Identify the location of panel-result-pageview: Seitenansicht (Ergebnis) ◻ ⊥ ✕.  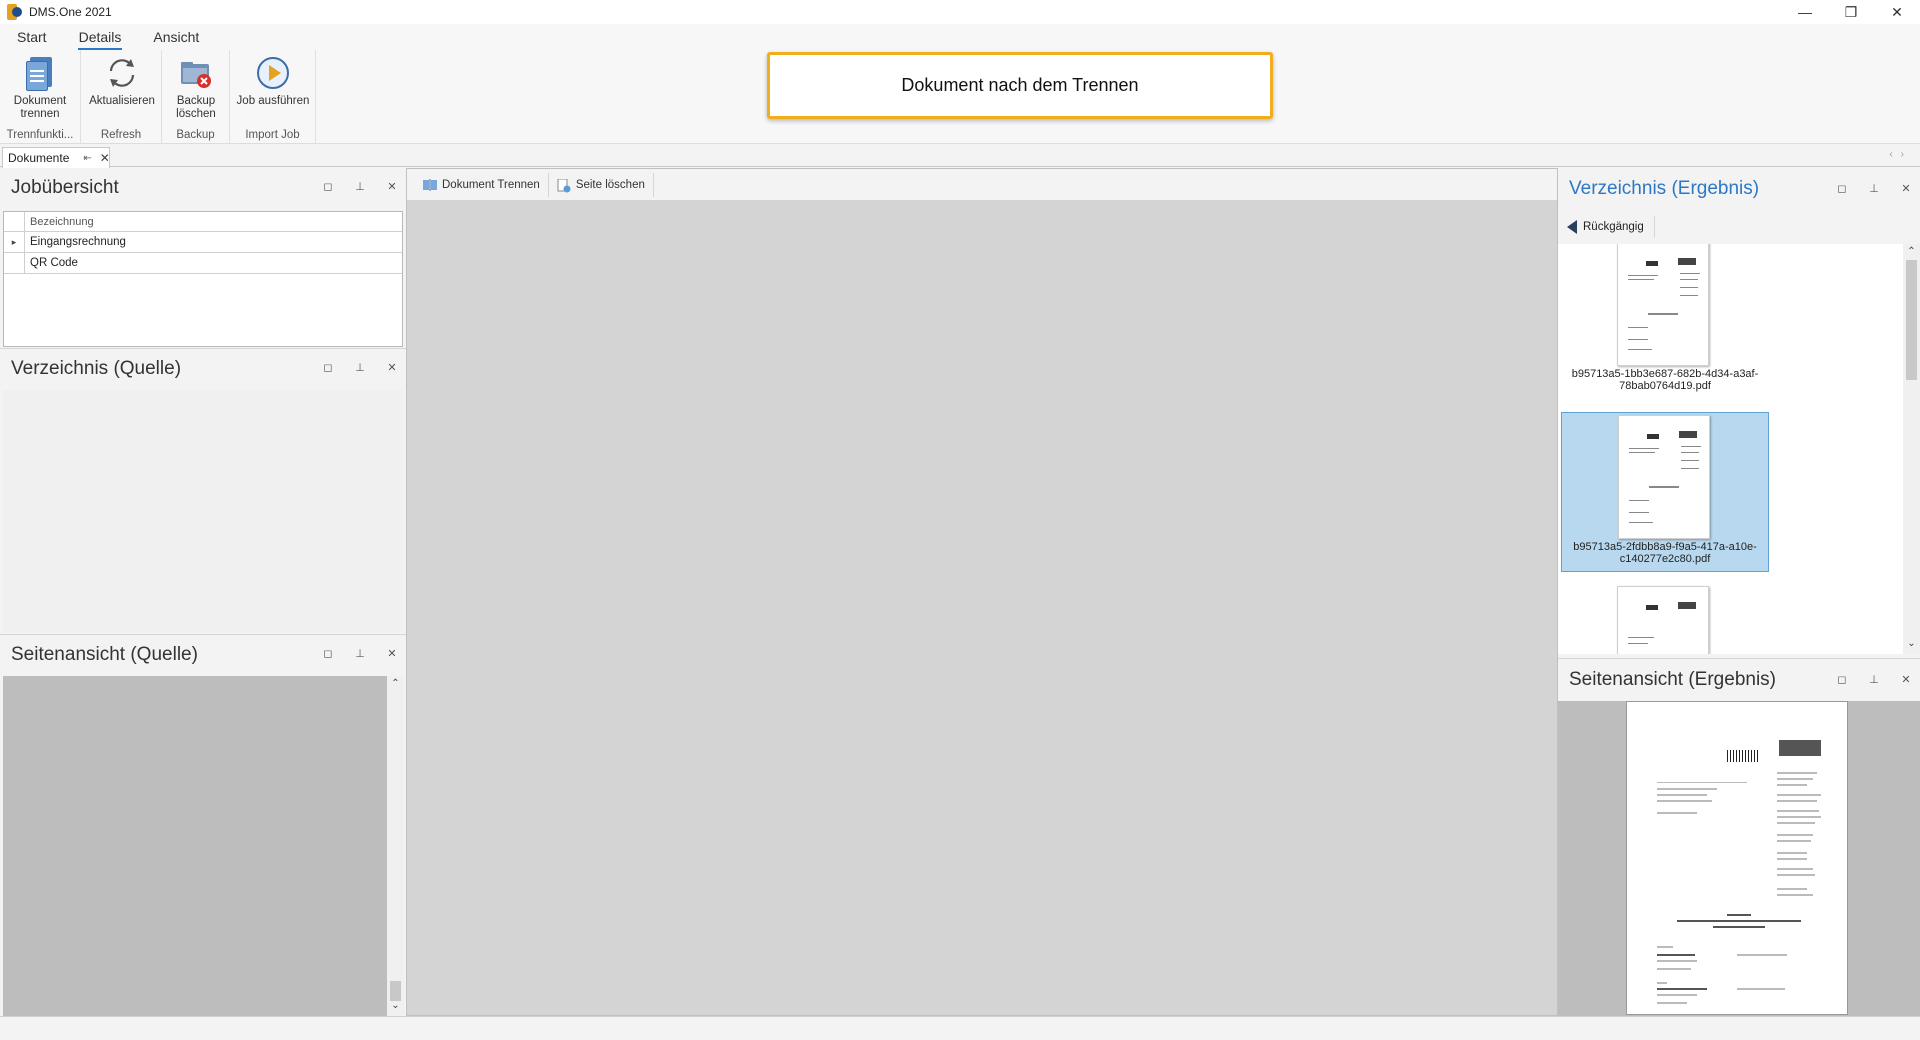
(1739, 837).